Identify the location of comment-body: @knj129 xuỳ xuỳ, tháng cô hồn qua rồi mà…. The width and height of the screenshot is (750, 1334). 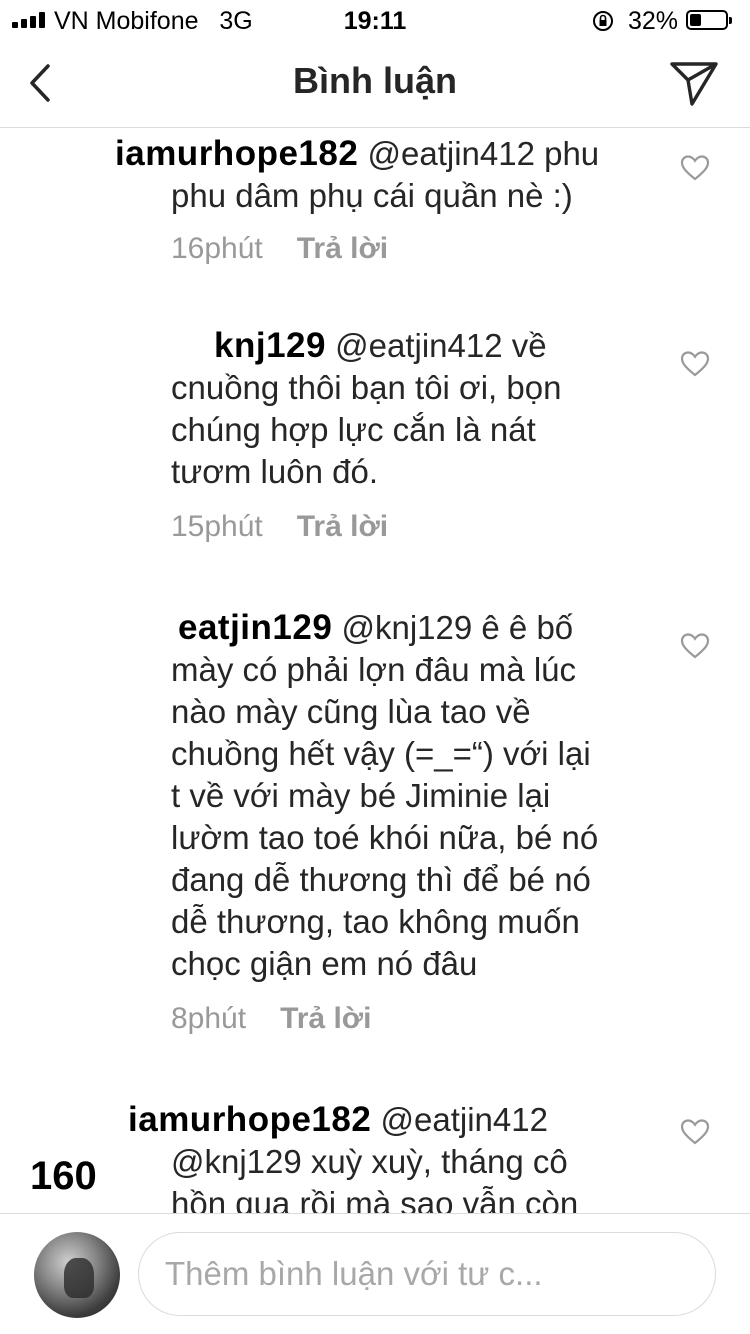
(375, 1178).